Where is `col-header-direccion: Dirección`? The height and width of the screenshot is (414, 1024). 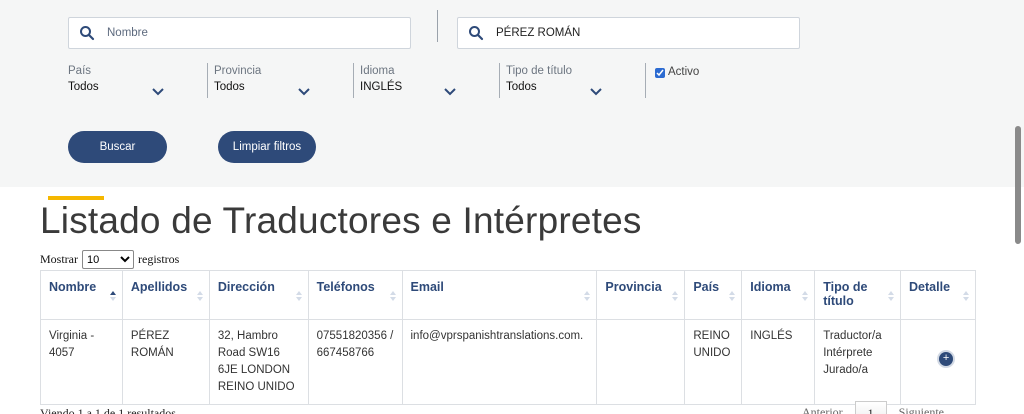
col-header-direccion: Dirección is located at coordinates (258, 295).